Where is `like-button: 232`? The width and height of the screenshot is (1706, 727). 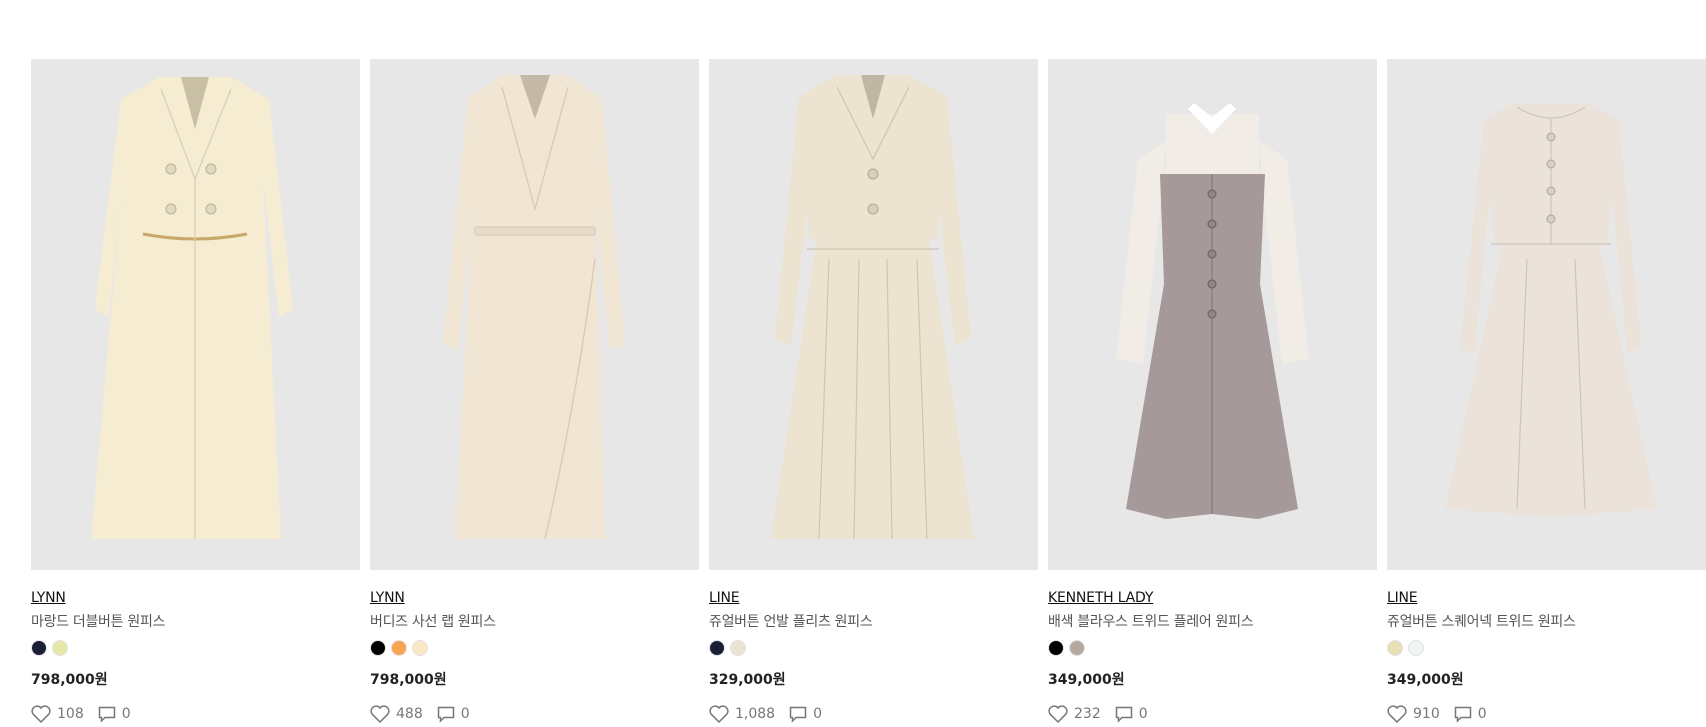
like-button: 232 is located at coordinates (1074, 714).